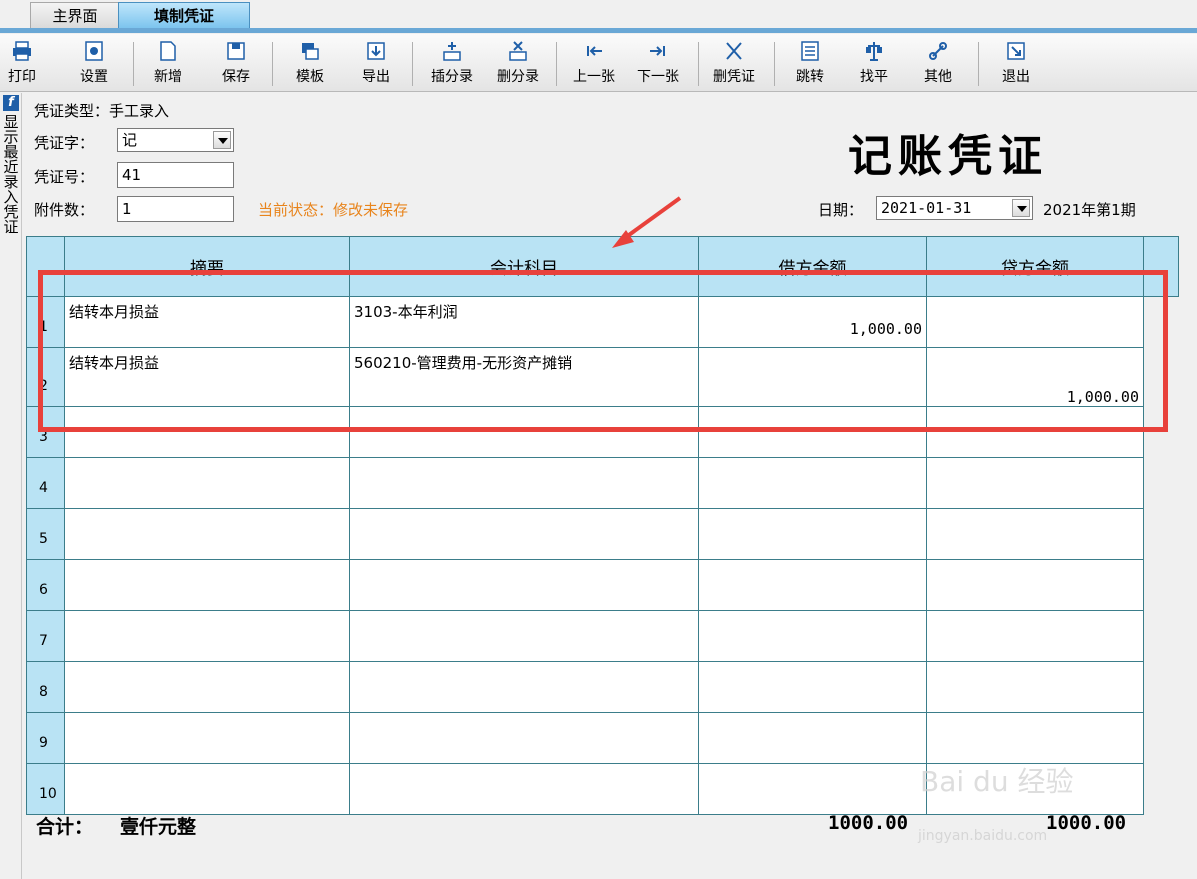 This screenshot has height=879, width=1197. I want to click on settings-button: 设置, so click(94, 64).